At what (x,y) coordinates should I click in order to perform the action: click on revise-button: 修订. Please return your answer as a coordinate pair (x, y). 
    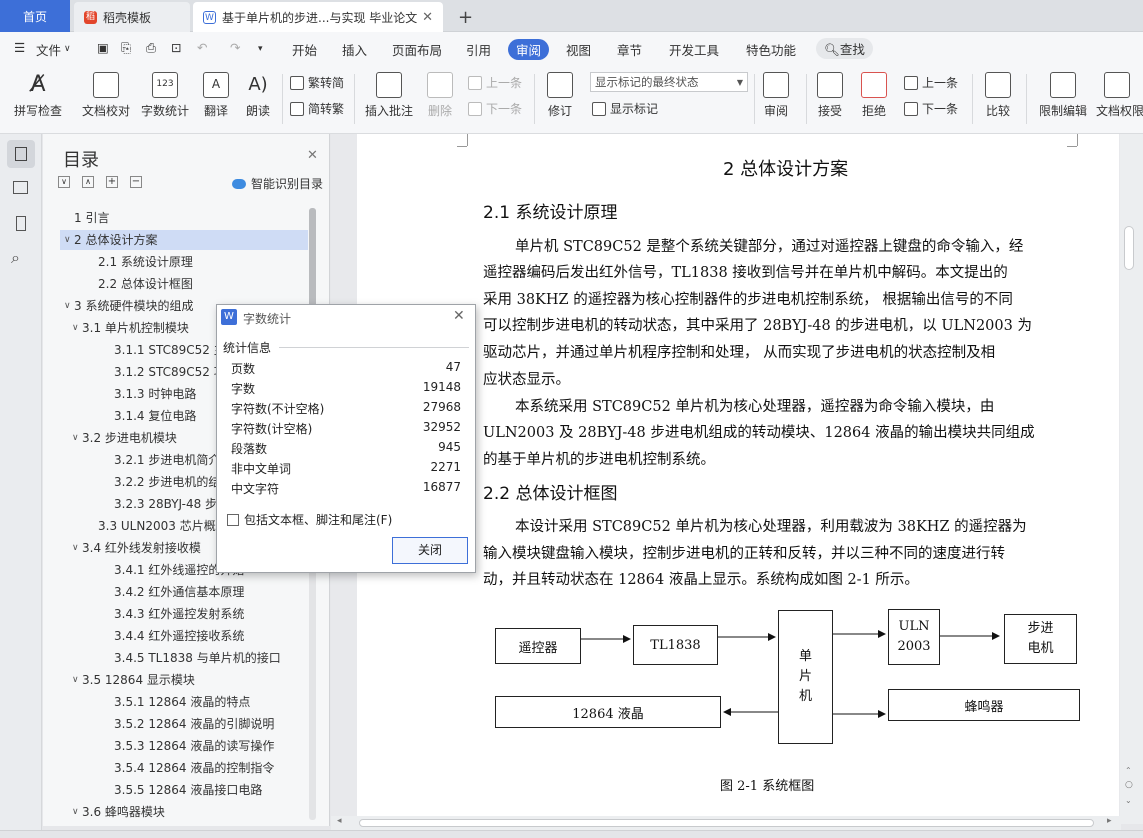
    Looking at the image, I should click on (560, 95).